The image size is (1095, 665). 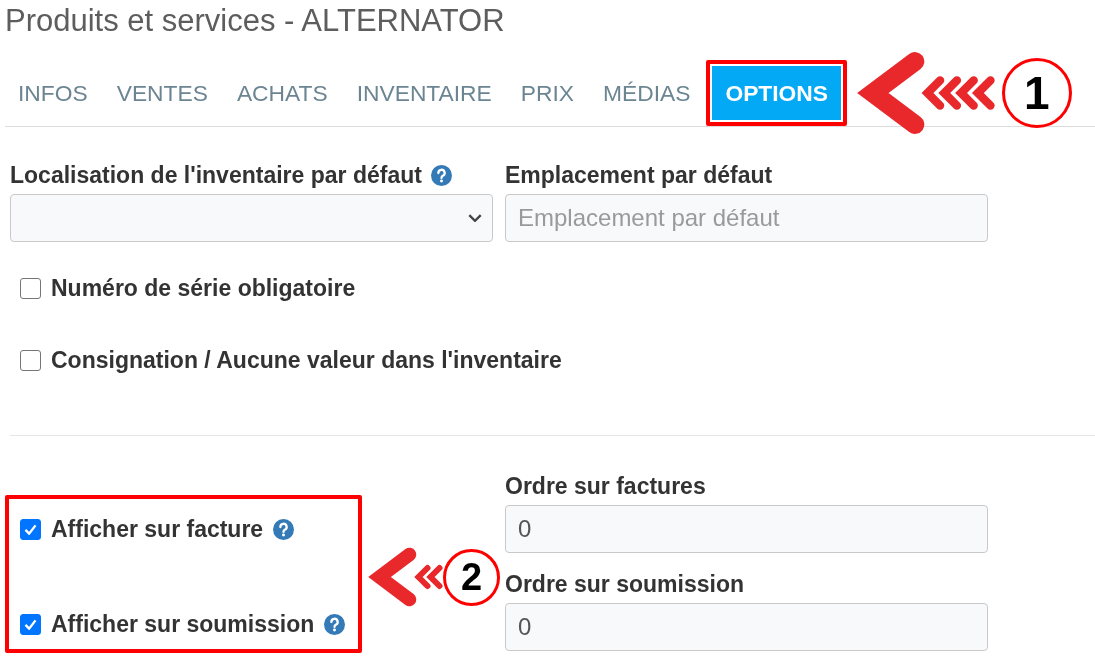 I want to click on step-number: 1, so click(x=1036, y=93).